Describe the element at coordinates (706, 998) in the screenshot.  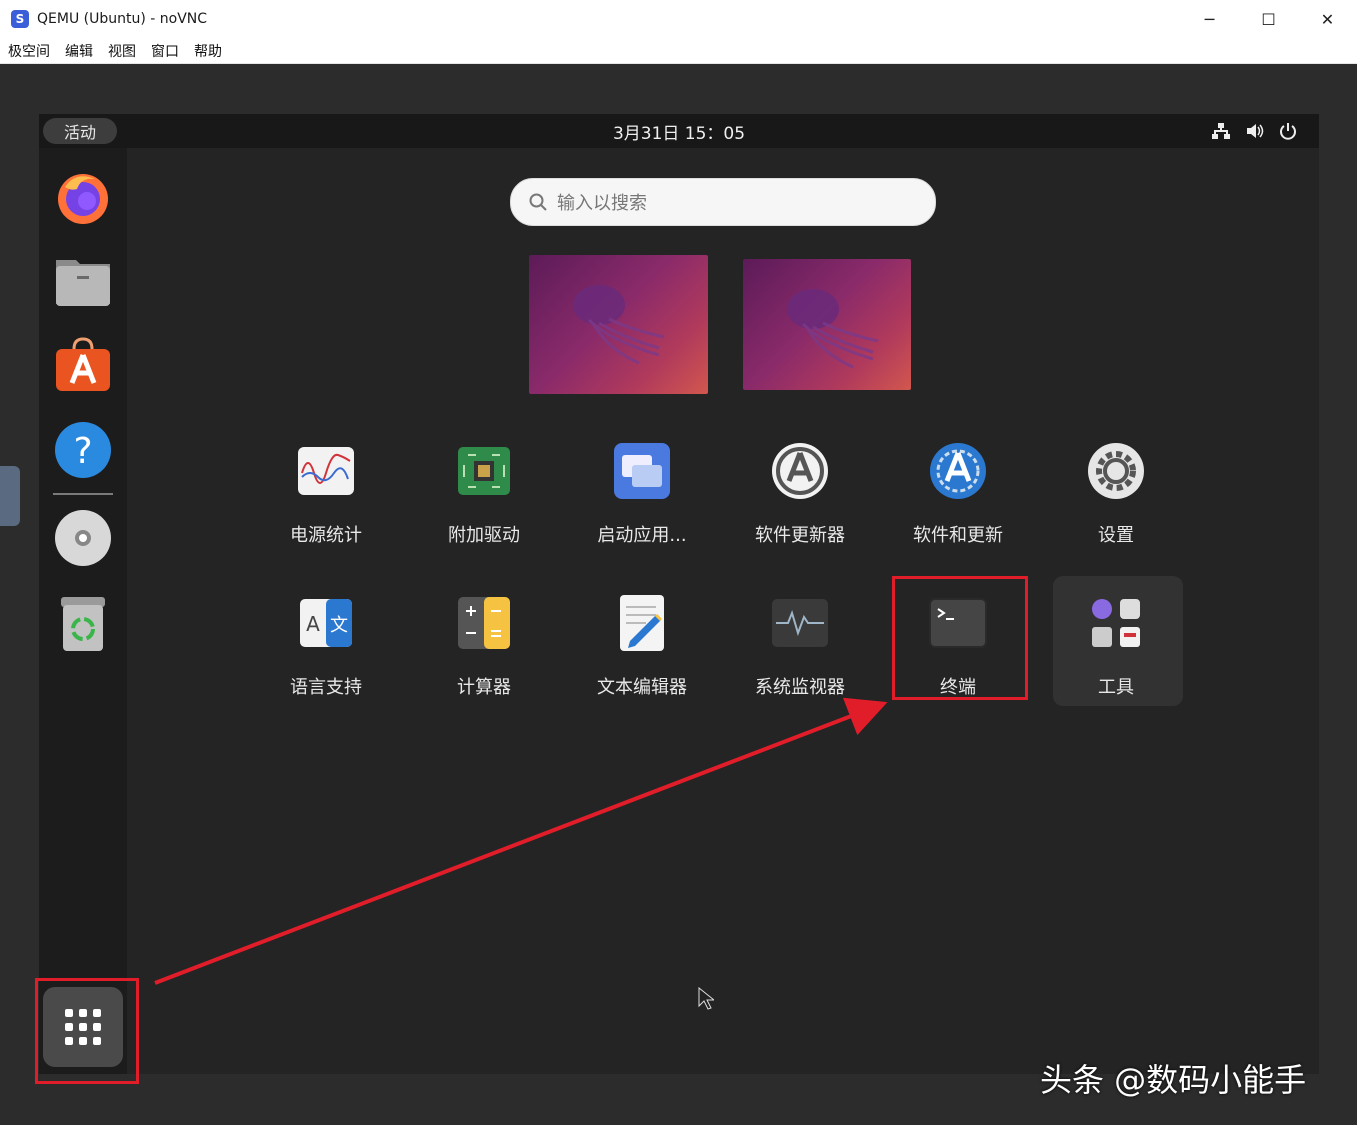
I see `mouse-cursor-icon` at that location.